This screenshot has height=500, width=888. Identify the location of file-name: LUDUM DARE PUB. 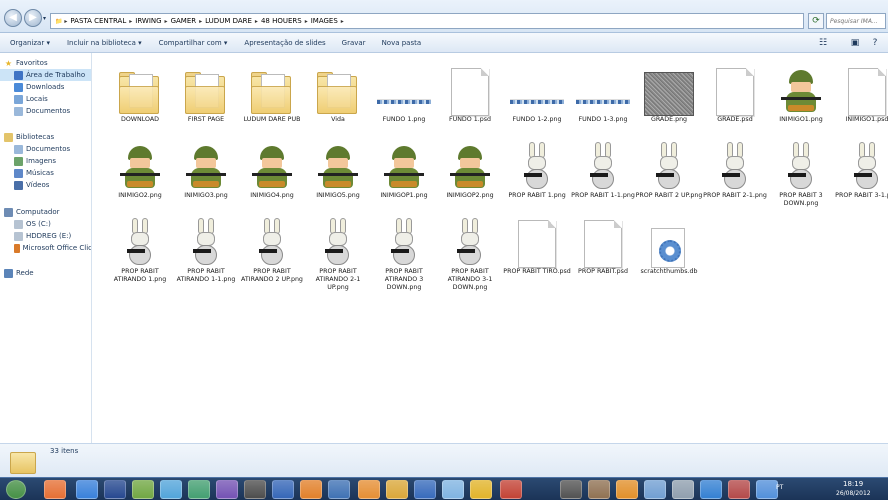
(272, 119).